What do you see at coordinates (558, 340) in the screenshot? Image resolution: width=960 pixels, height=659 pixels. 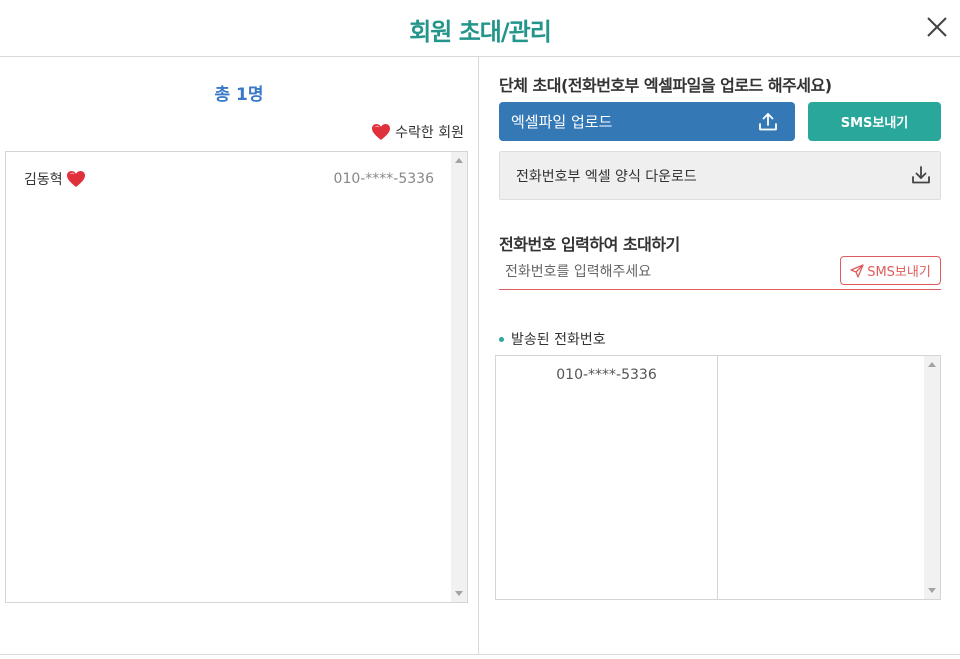 I see `sent-numbers-title-label: 발송된 전화번호` at bounding box center [558, 340].